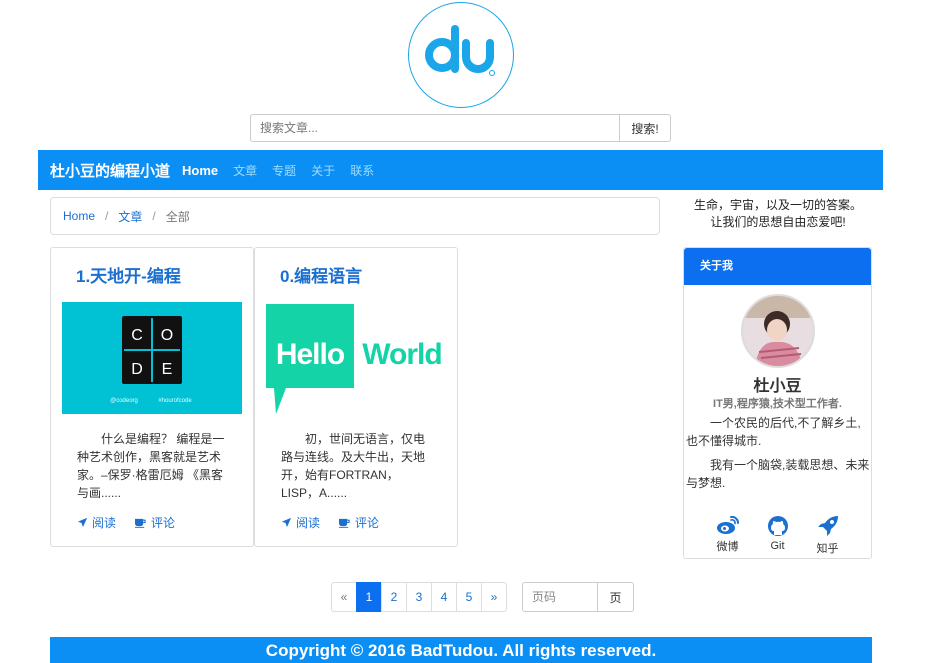 The width and height of the screenshot is (927, 663). Describe the element at coordinates (777, 526) in the screenshot. I see `github-icon` at that location.